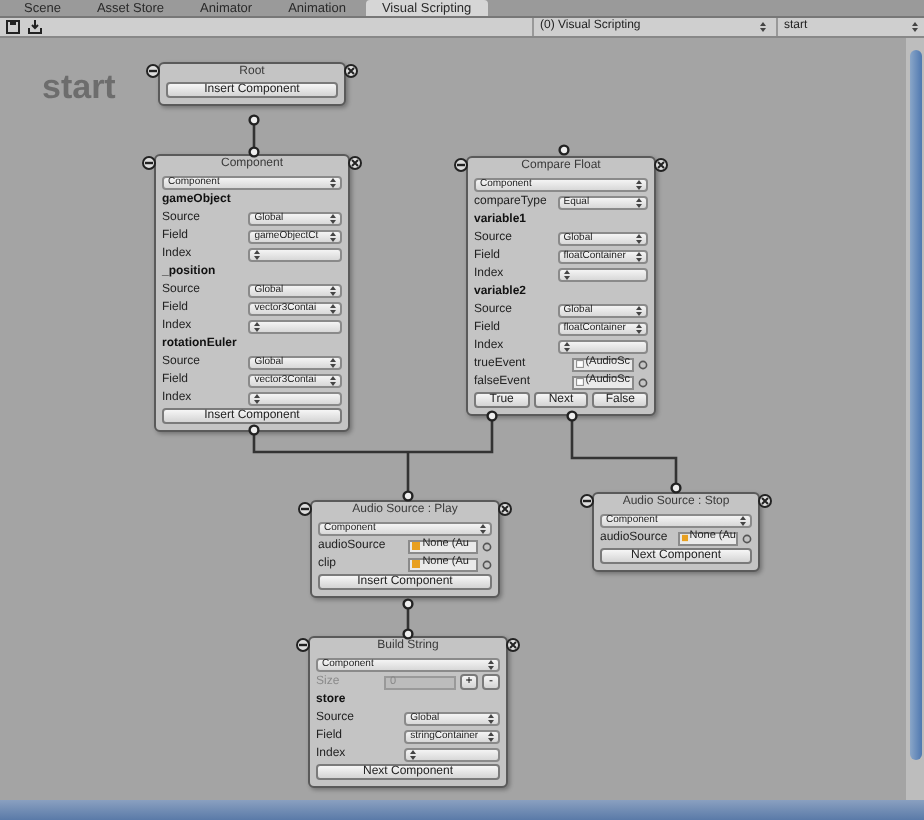 The width and height of the screenshot is (924, 820). Describe the element at coordinates (35, 27) in the screenshot. I see `export-icon` at that location.